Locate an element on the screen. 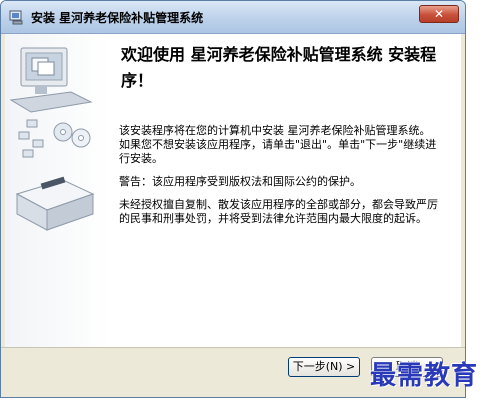 The image size is (492, 402). window-title: 安装 星河养老保险补贴管理系统 is located at coordinates (117, 18).